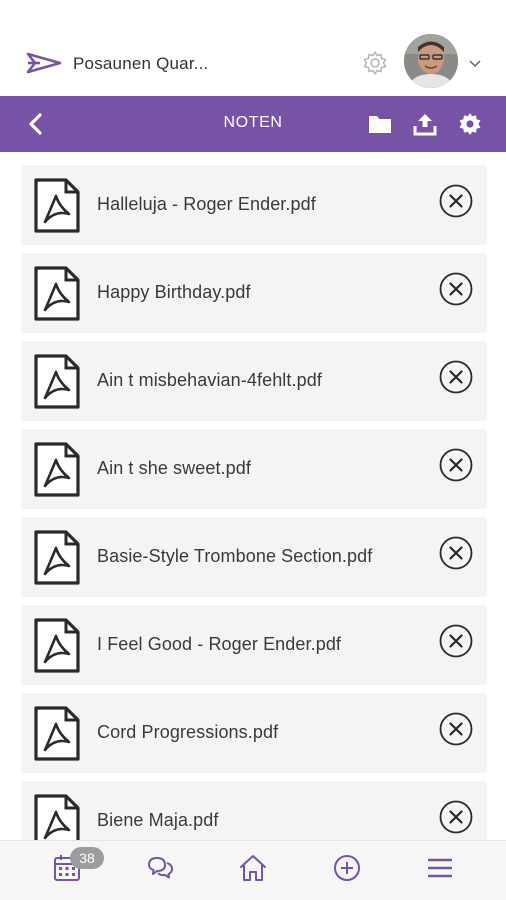 This screenshot has width=506, height=900. I want to click on file-row: Halleluja - Roger Ender.pdf, so click(254, 205).